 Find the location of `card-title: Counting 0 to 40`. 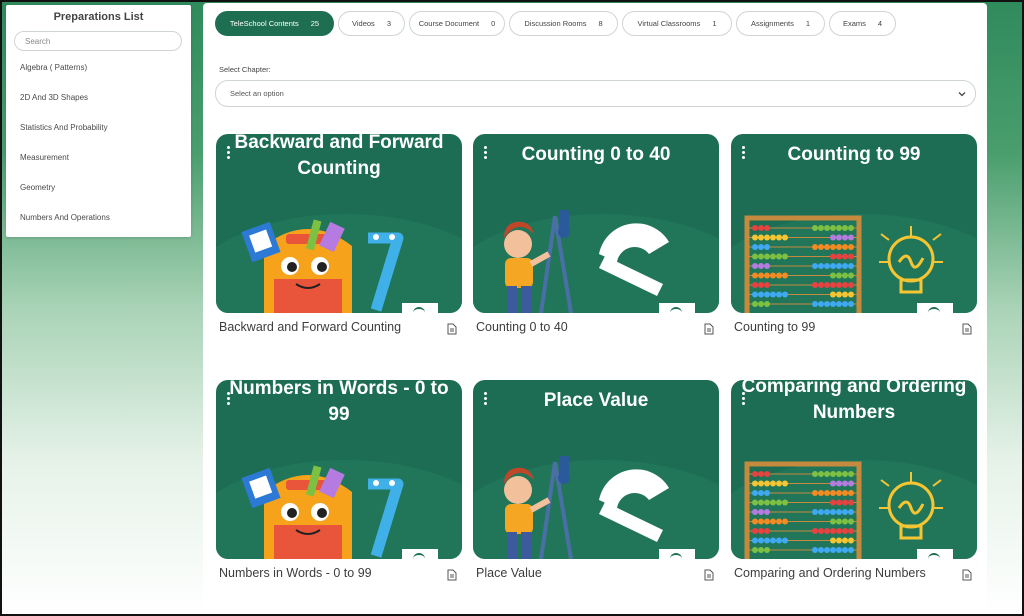

card-title: Counting 0 to 40 is located at coordinates (522, 327).